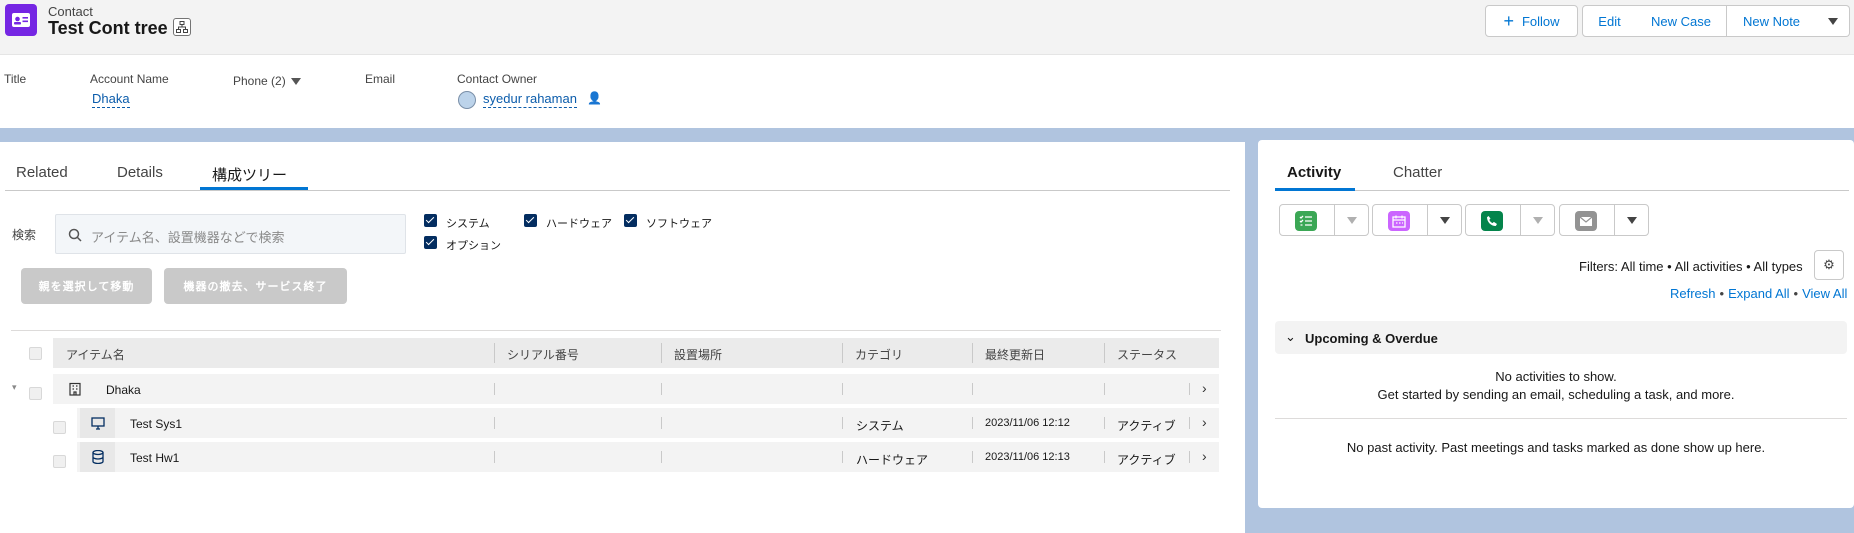 The width and height of the screenshot is (1854, 533). I want to click on send-email-button-group, so click(1604, 220).